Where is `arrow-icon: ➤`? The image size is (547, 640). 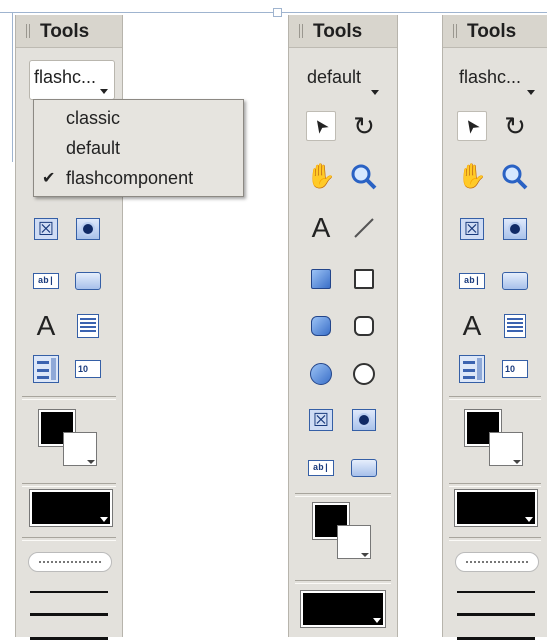 arrow-icon: ➤ is located at coordinates (472, 126).